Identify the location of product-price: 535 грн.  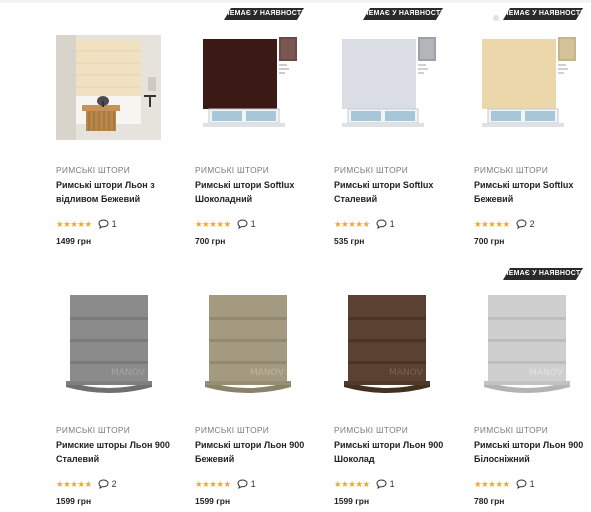
(349, 241).